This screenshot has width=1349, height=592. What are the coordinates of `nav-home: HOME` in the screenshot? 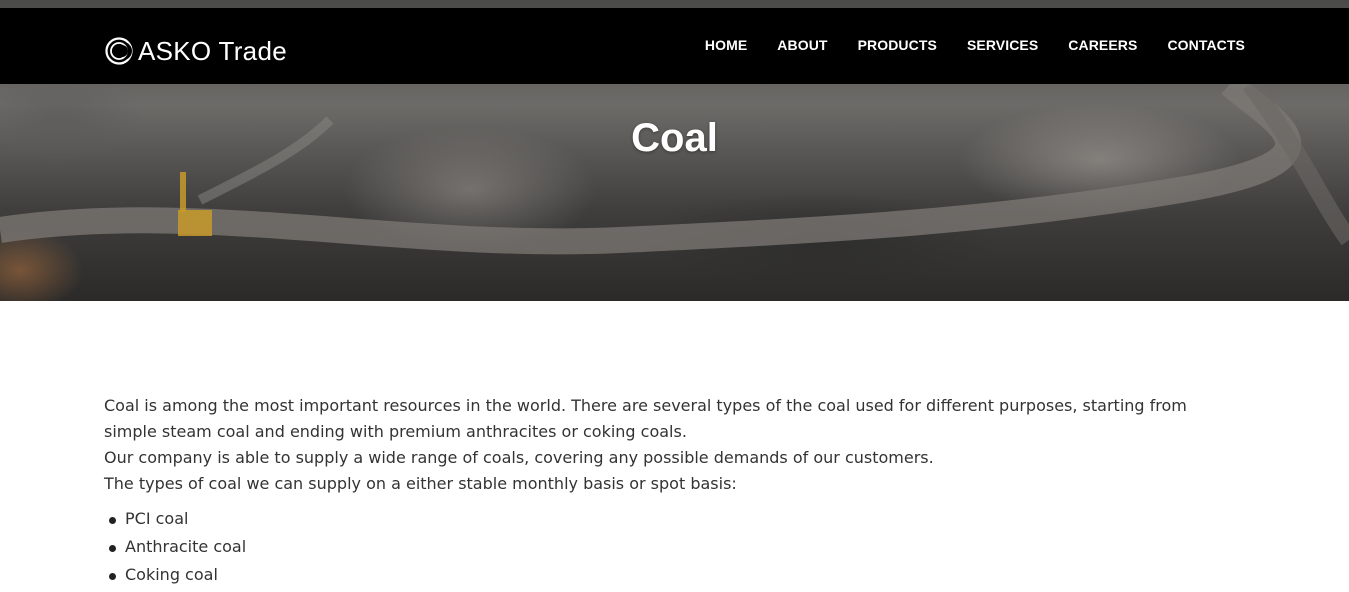 It's located at (726, 45).